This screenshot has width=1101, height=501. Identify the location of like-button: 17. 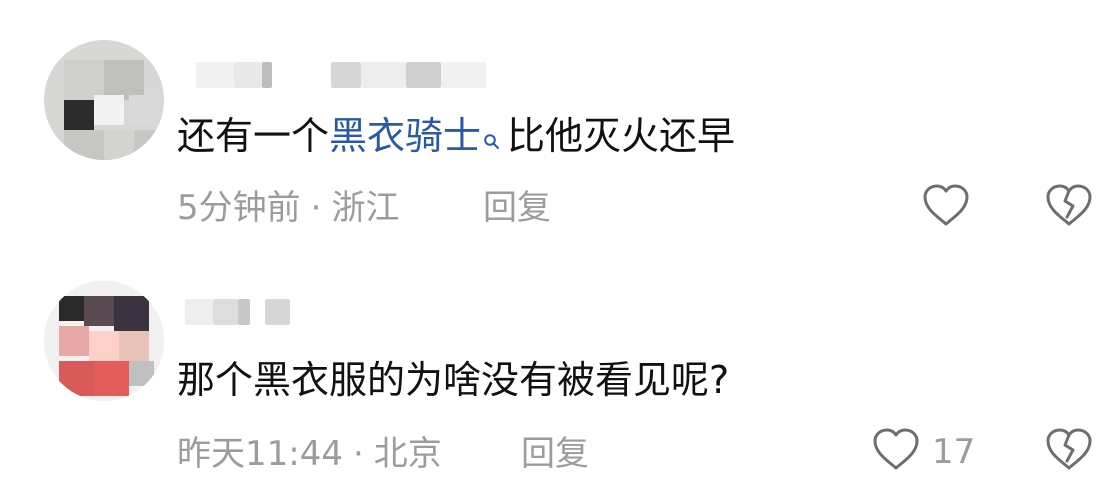
(922, 452).